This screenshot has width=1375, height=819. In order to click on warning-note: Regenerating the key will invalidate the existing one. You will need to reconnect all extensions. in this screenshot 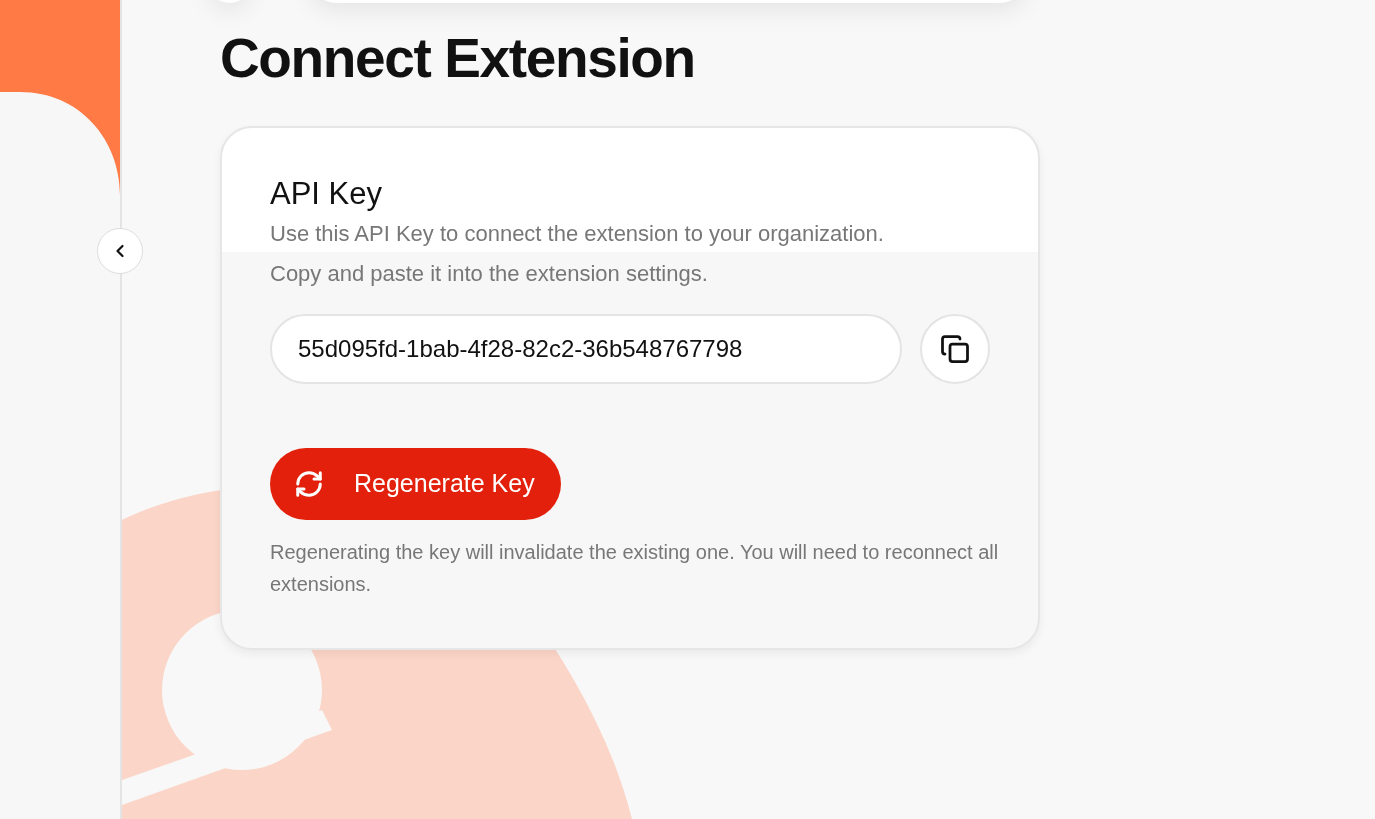, I will do `click(635, 568)`.